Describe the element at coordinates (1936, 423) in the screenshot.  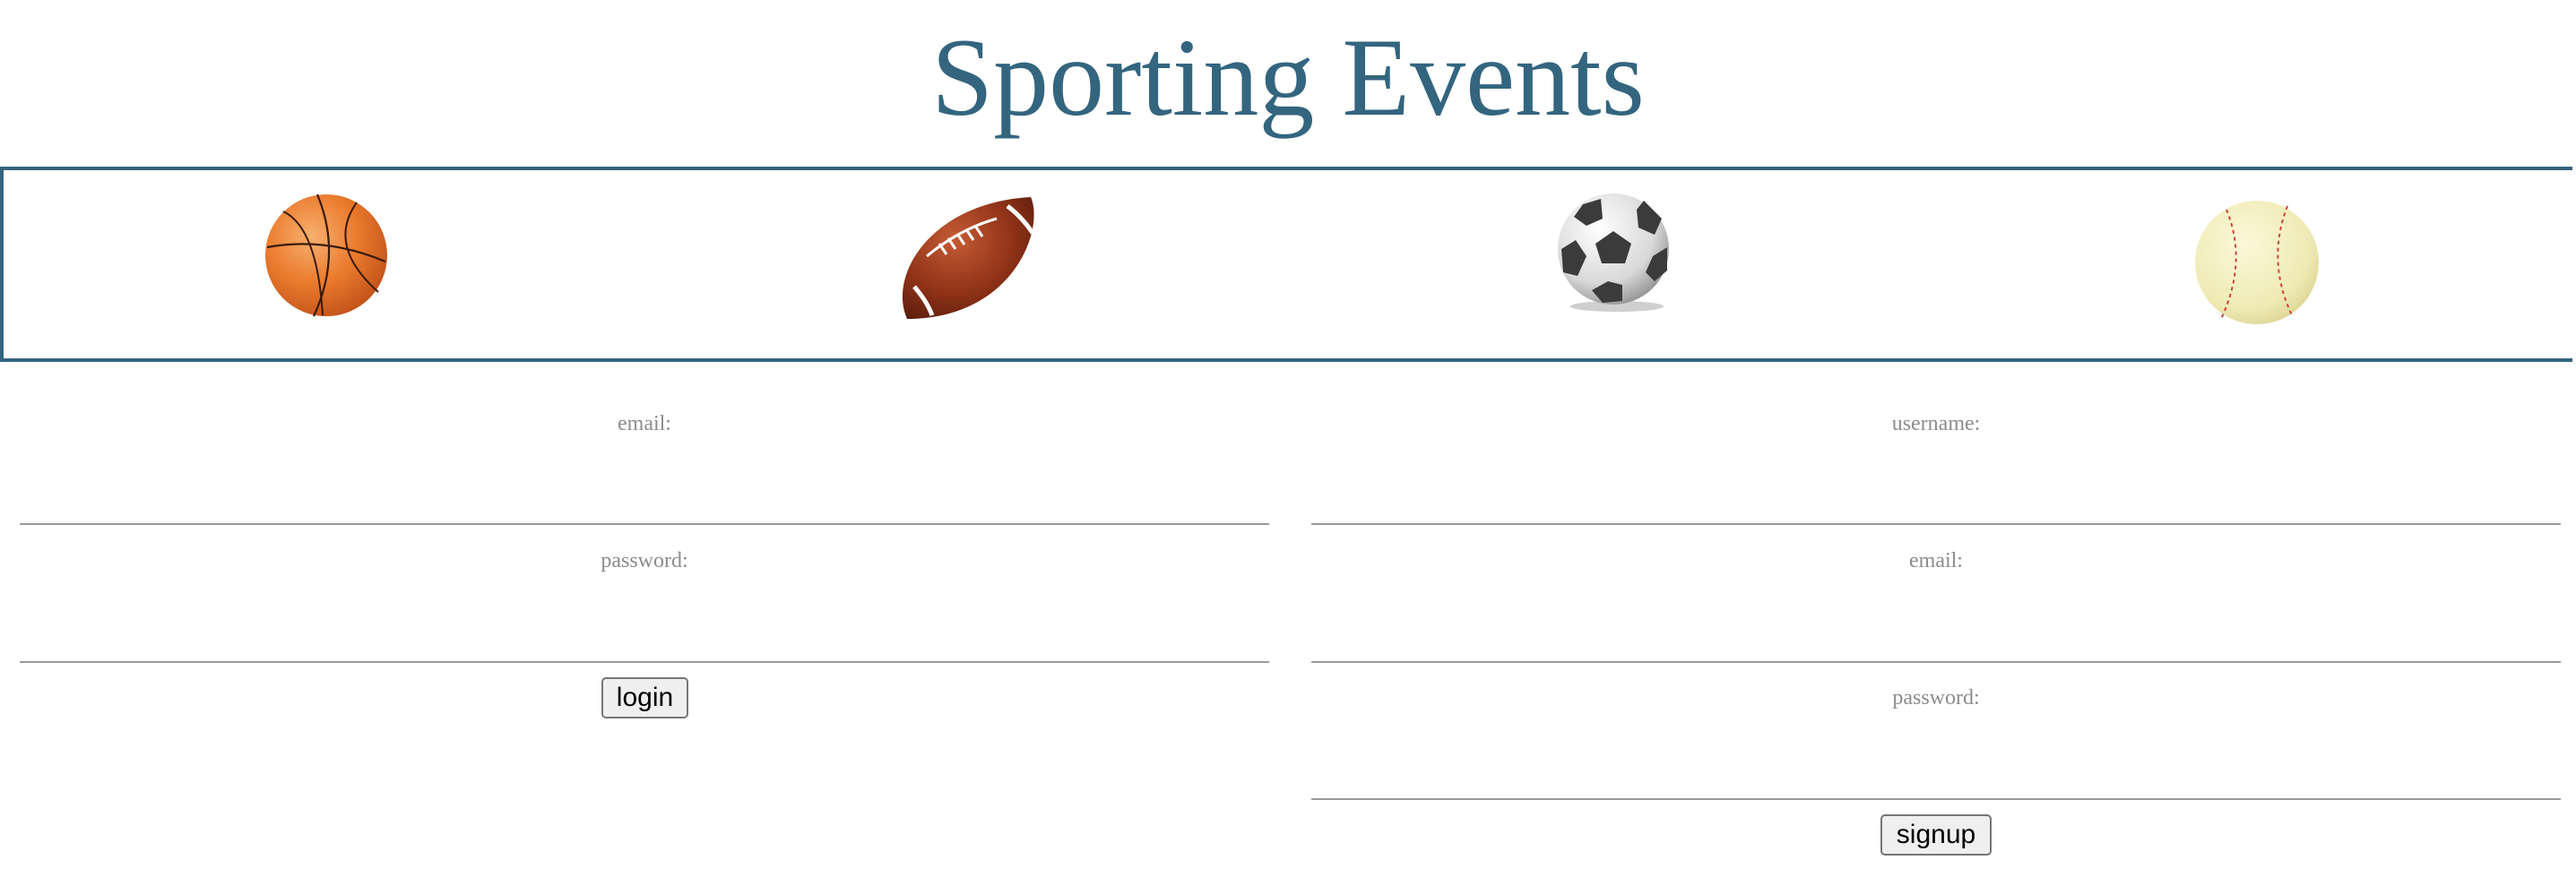
I see `signup-username-label: username:` at that location.